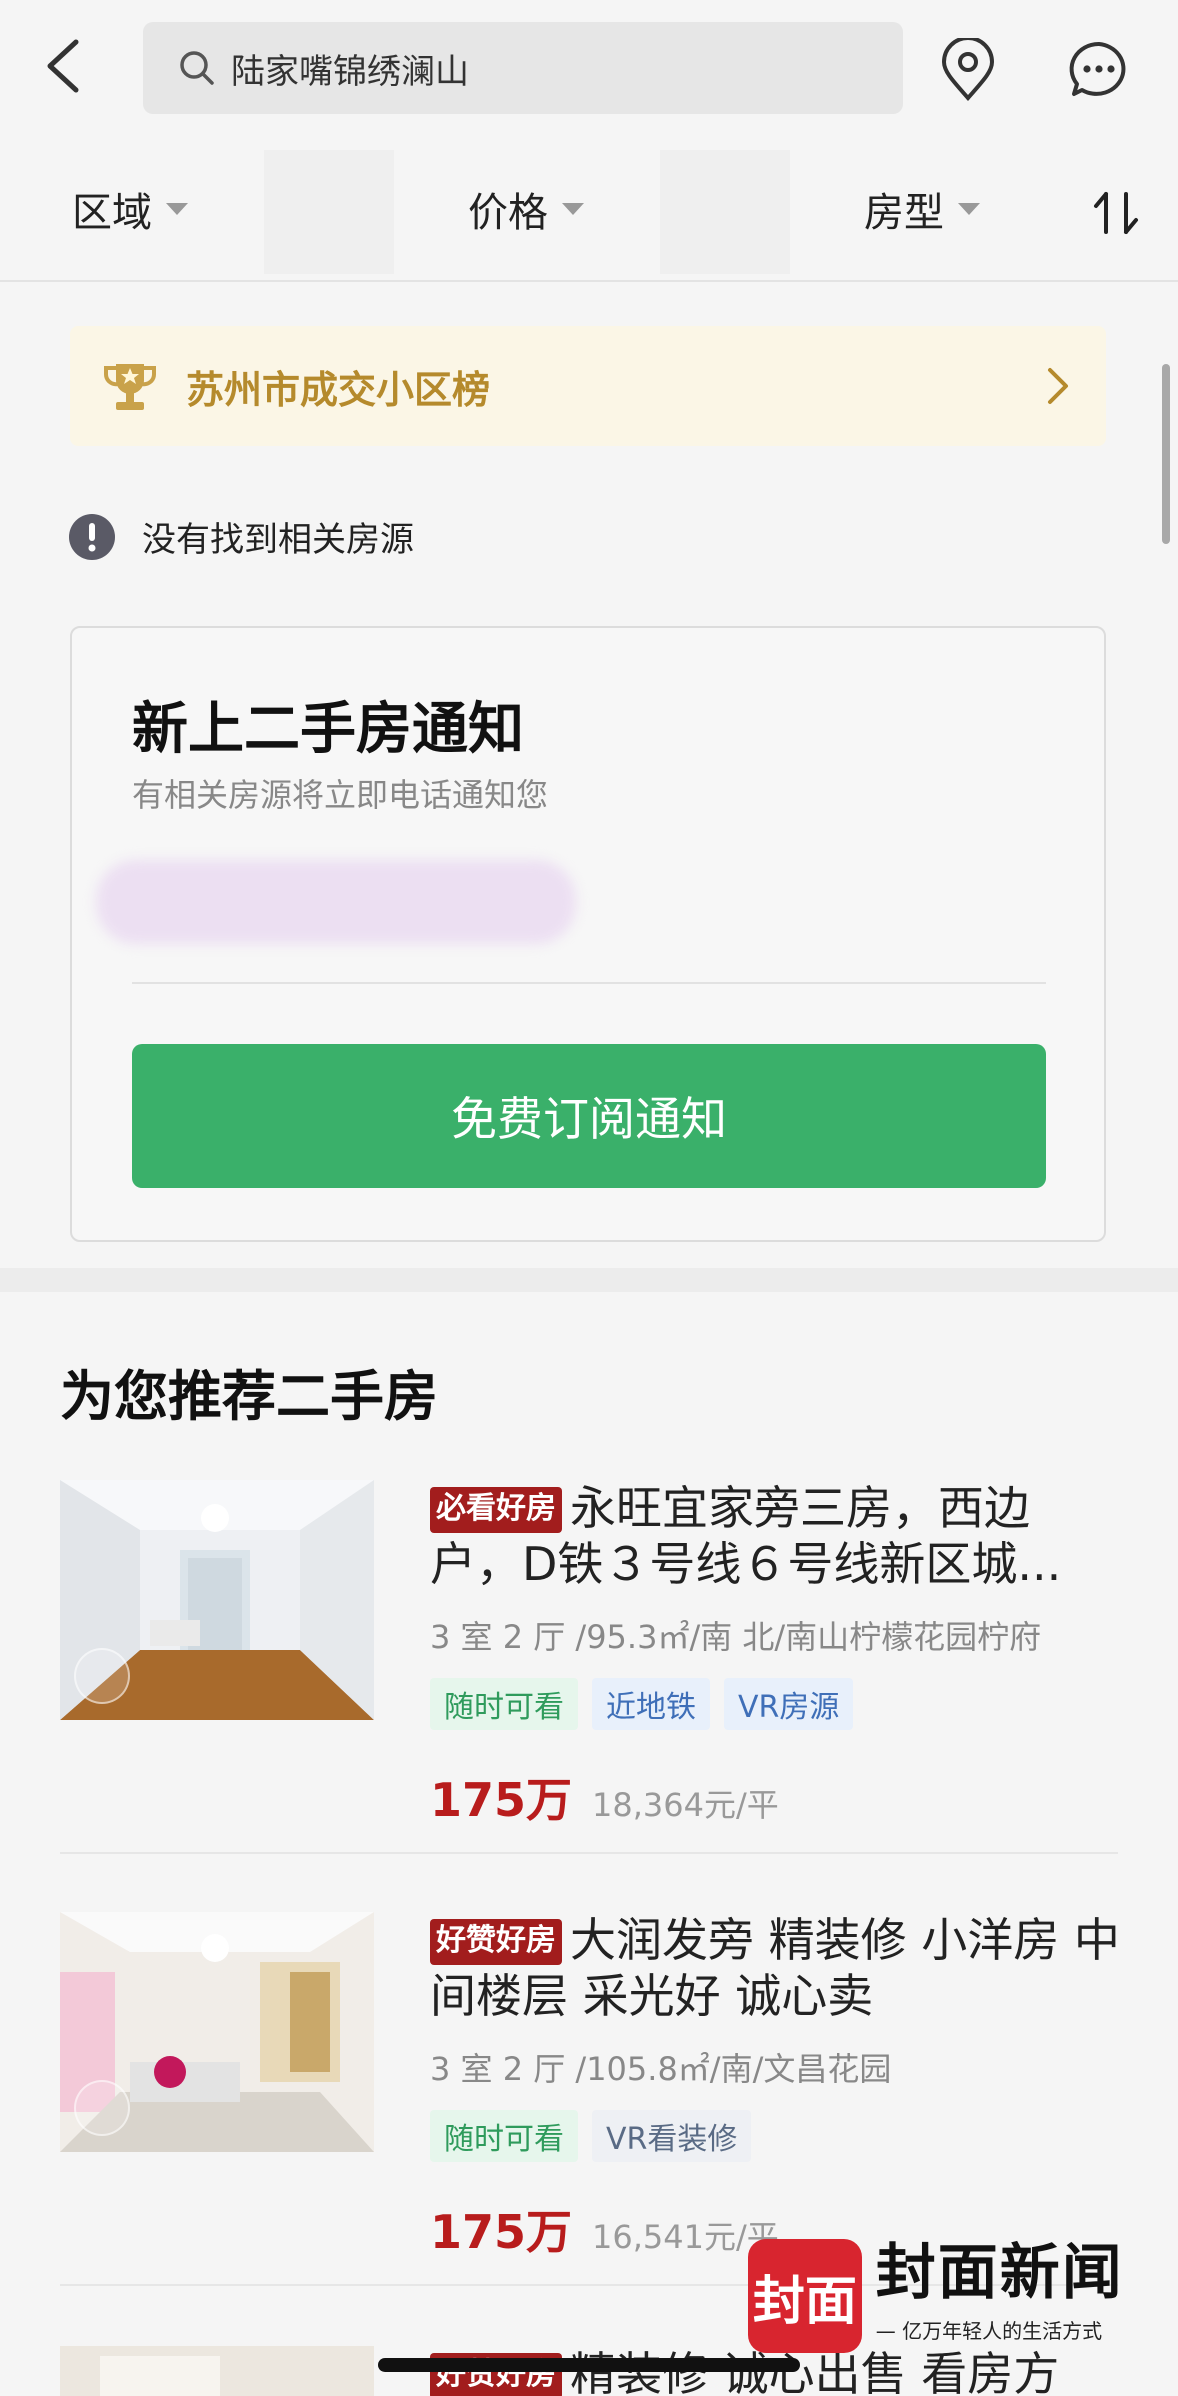 The image size is (1178, 2396). Describe the element at coordinates (249, 1396) in the screenshot. I see `recommend-heading: 为您推荐二手房` at that location.